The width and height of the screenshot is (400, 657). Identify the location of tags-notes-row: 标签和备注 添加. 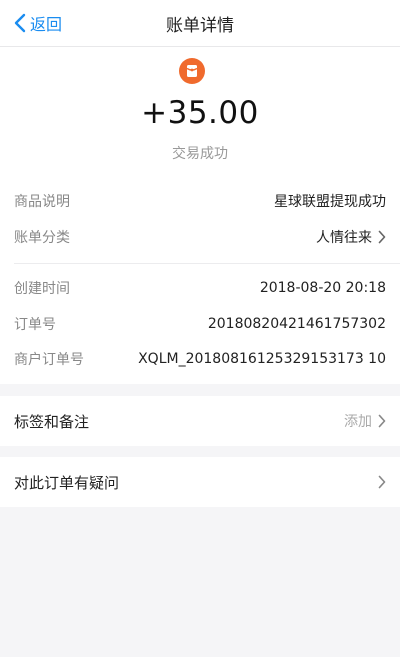
(200, 421).